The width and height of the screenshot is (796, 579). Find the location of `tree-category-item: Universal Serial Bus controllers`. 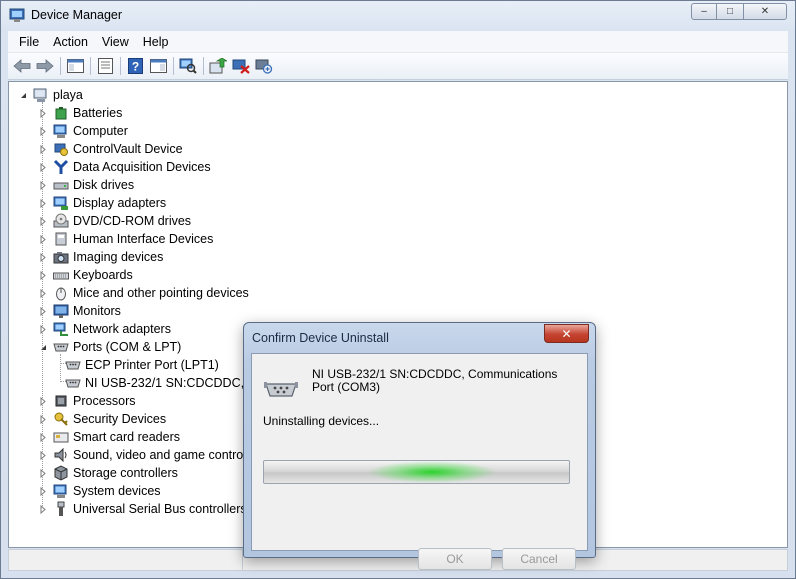

tree-category-item: Universal Serial Bus controllers is located at coordinates (143, 509).